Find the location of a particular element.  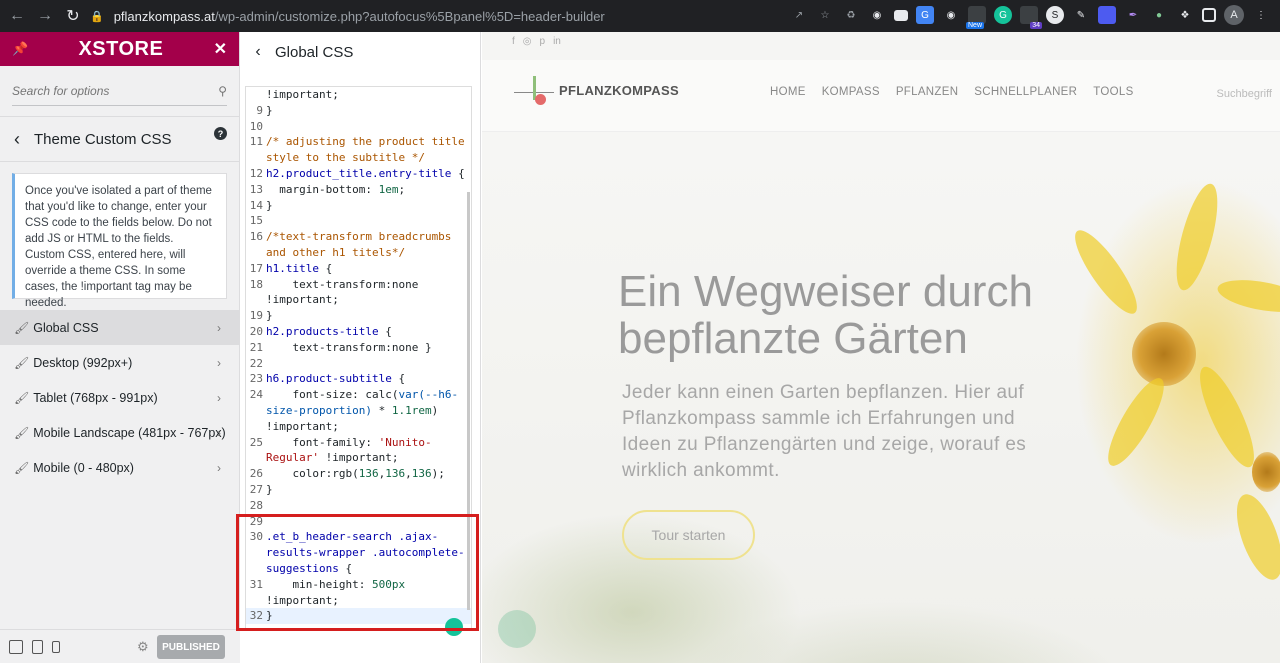

sidepanel-icon is located at coordinates (1209, 15).